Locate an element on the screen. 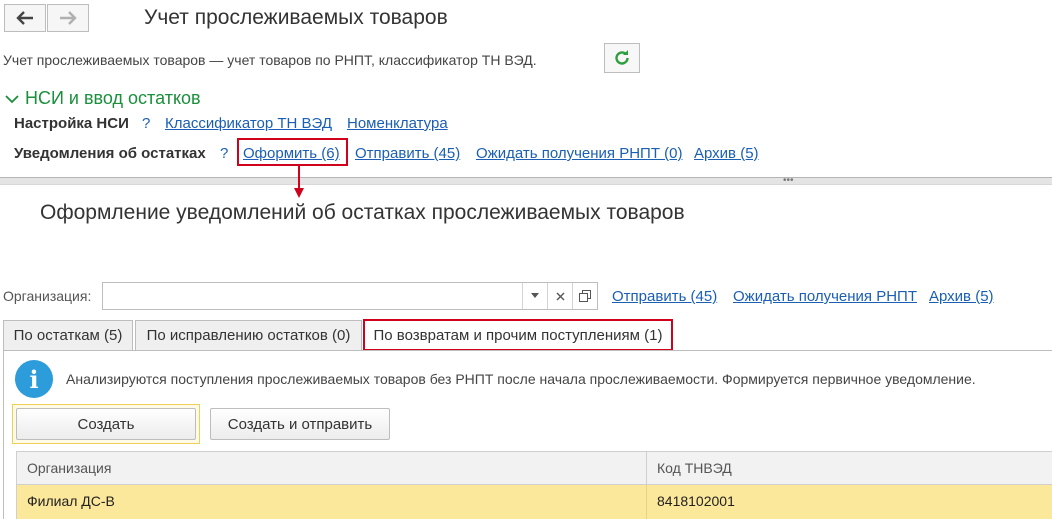 Image resolution: width=1052 pixels, height=519 pixels. tab-balances: По остаткам (5) is located at coordinates (68, 335).